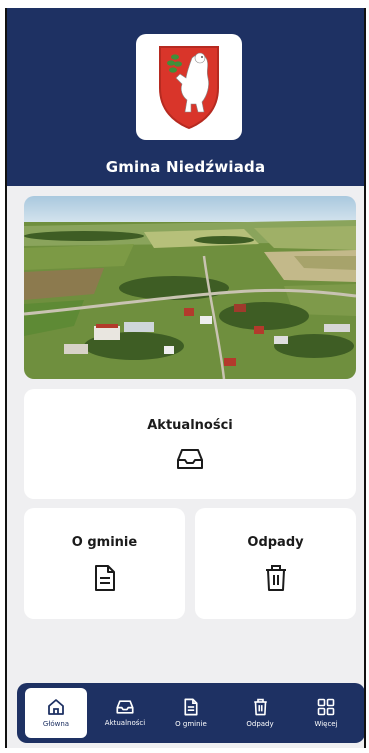 Image resolution: width=369 pixels, height=753 pixels. Describe the element at coordinates (191, 724) in the screenshot. I see `nav-label-about: O gminie` at that location.